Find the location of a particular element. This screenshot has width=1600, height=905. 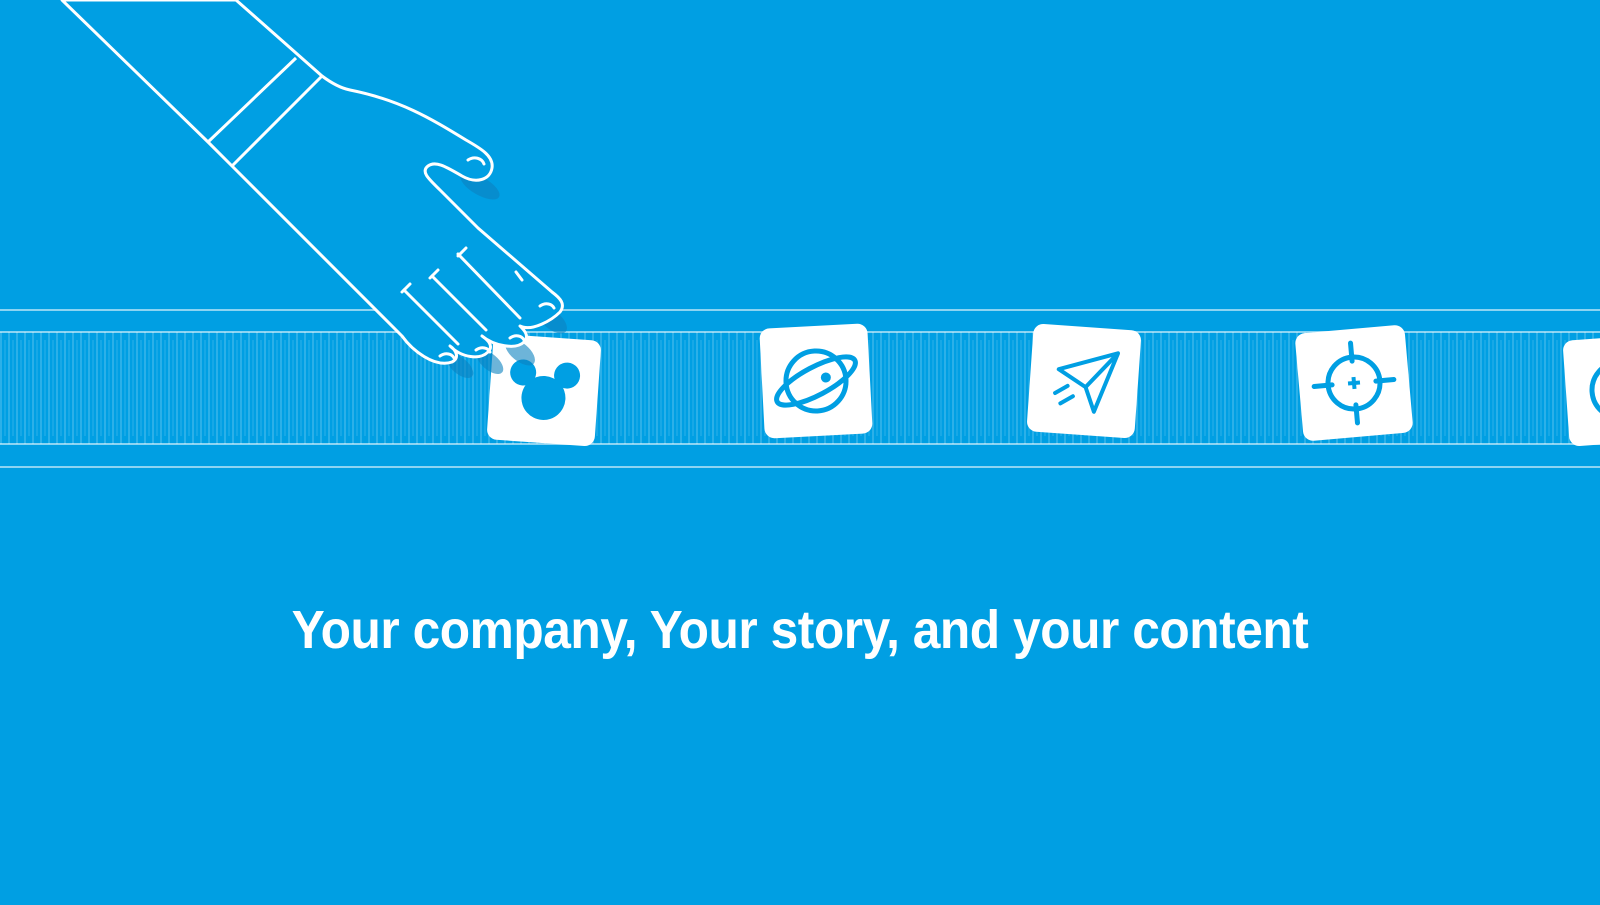

hand-pointing-illustration is located at coordinates (313, 189).